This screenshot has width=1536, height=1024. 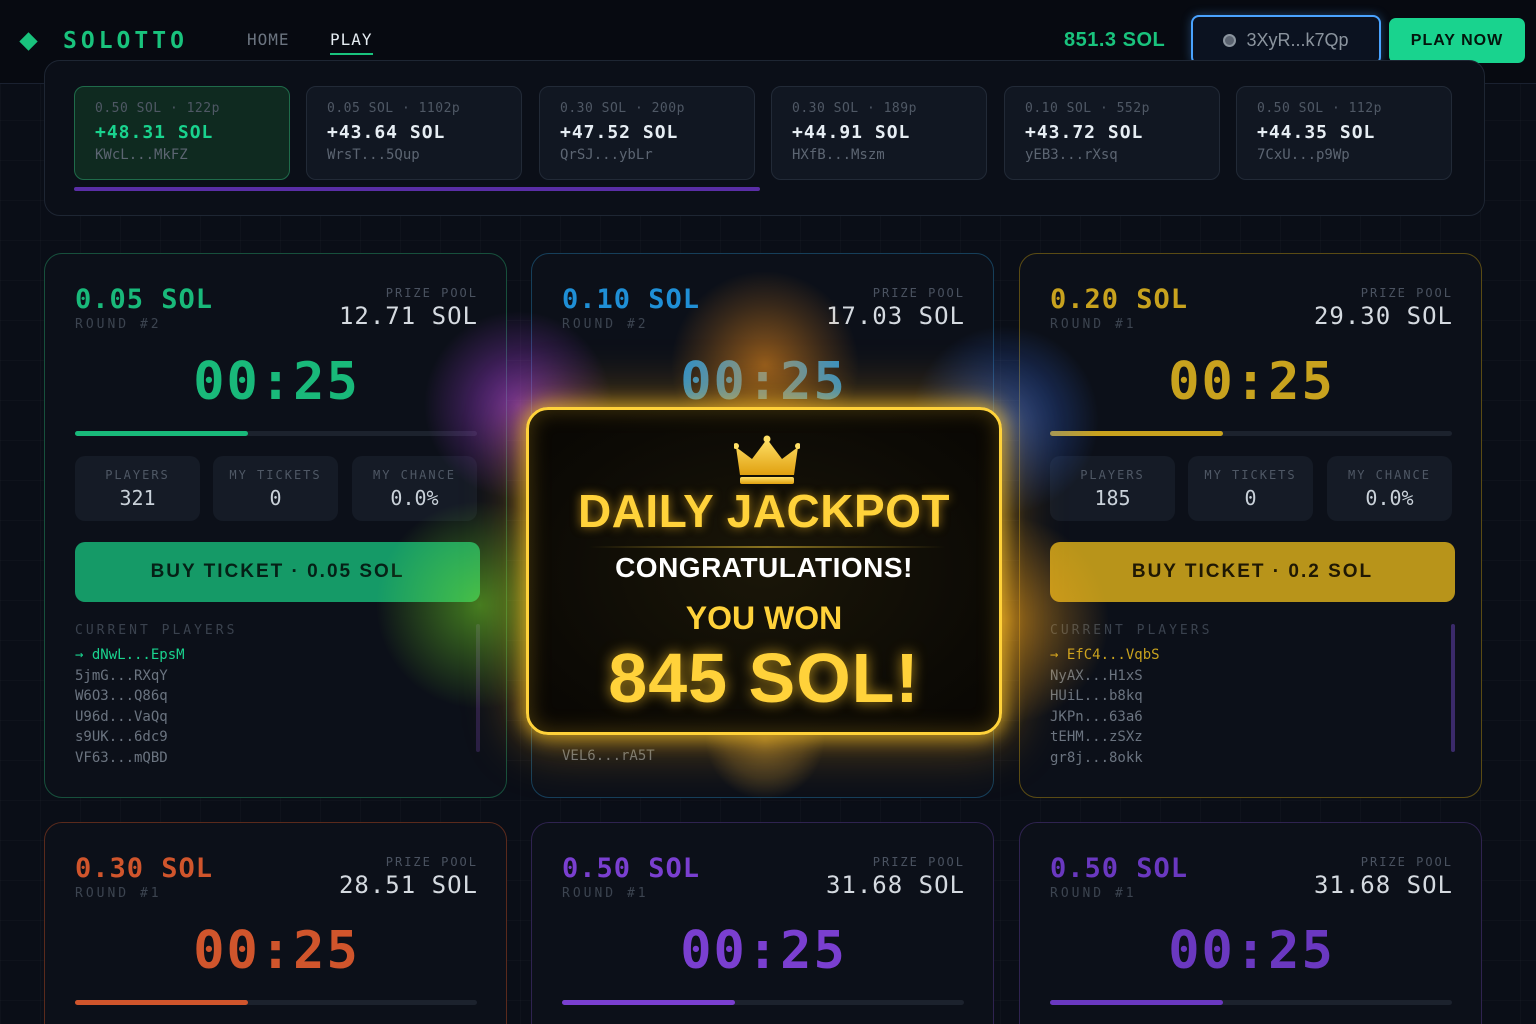 I want to click on winner-address: QrSJ...ybLr, so click(x=606, y=155).